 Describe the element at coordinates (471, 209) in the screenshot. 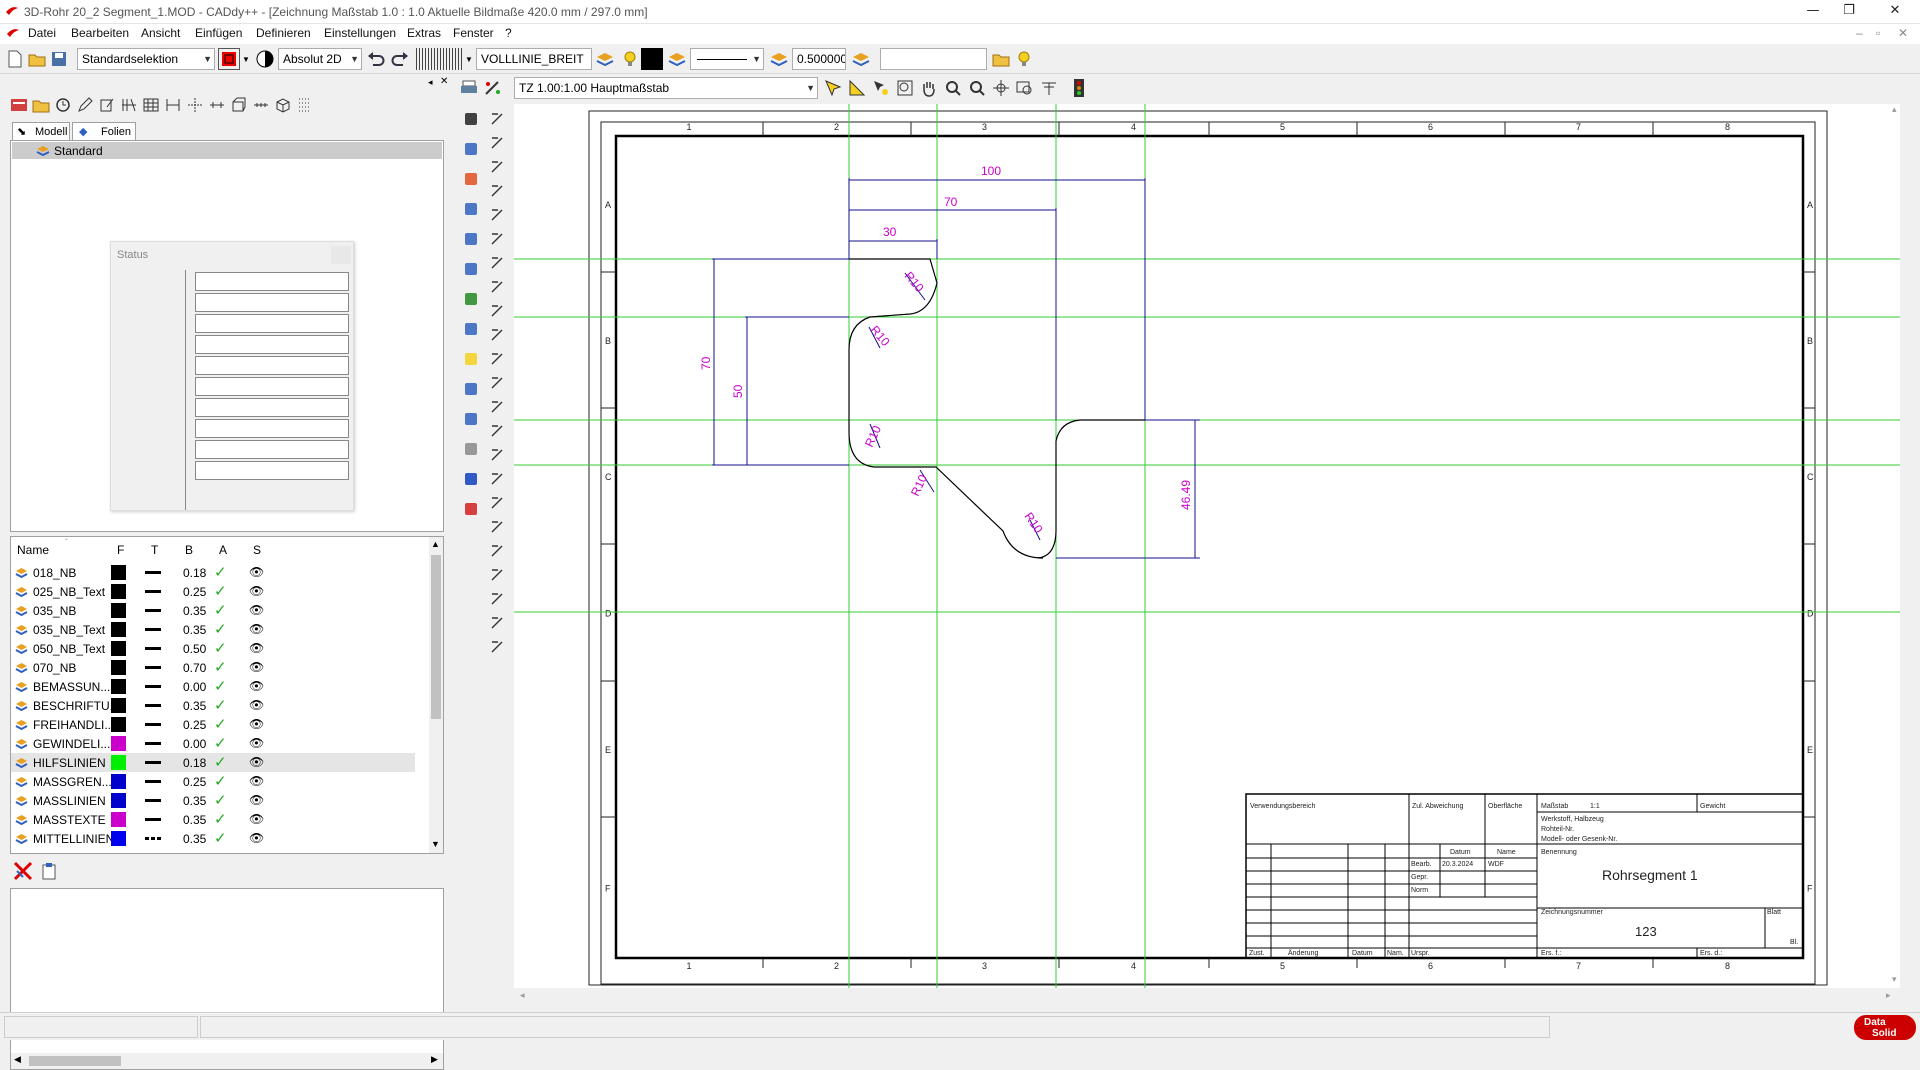

I see `point-icon` at that location.